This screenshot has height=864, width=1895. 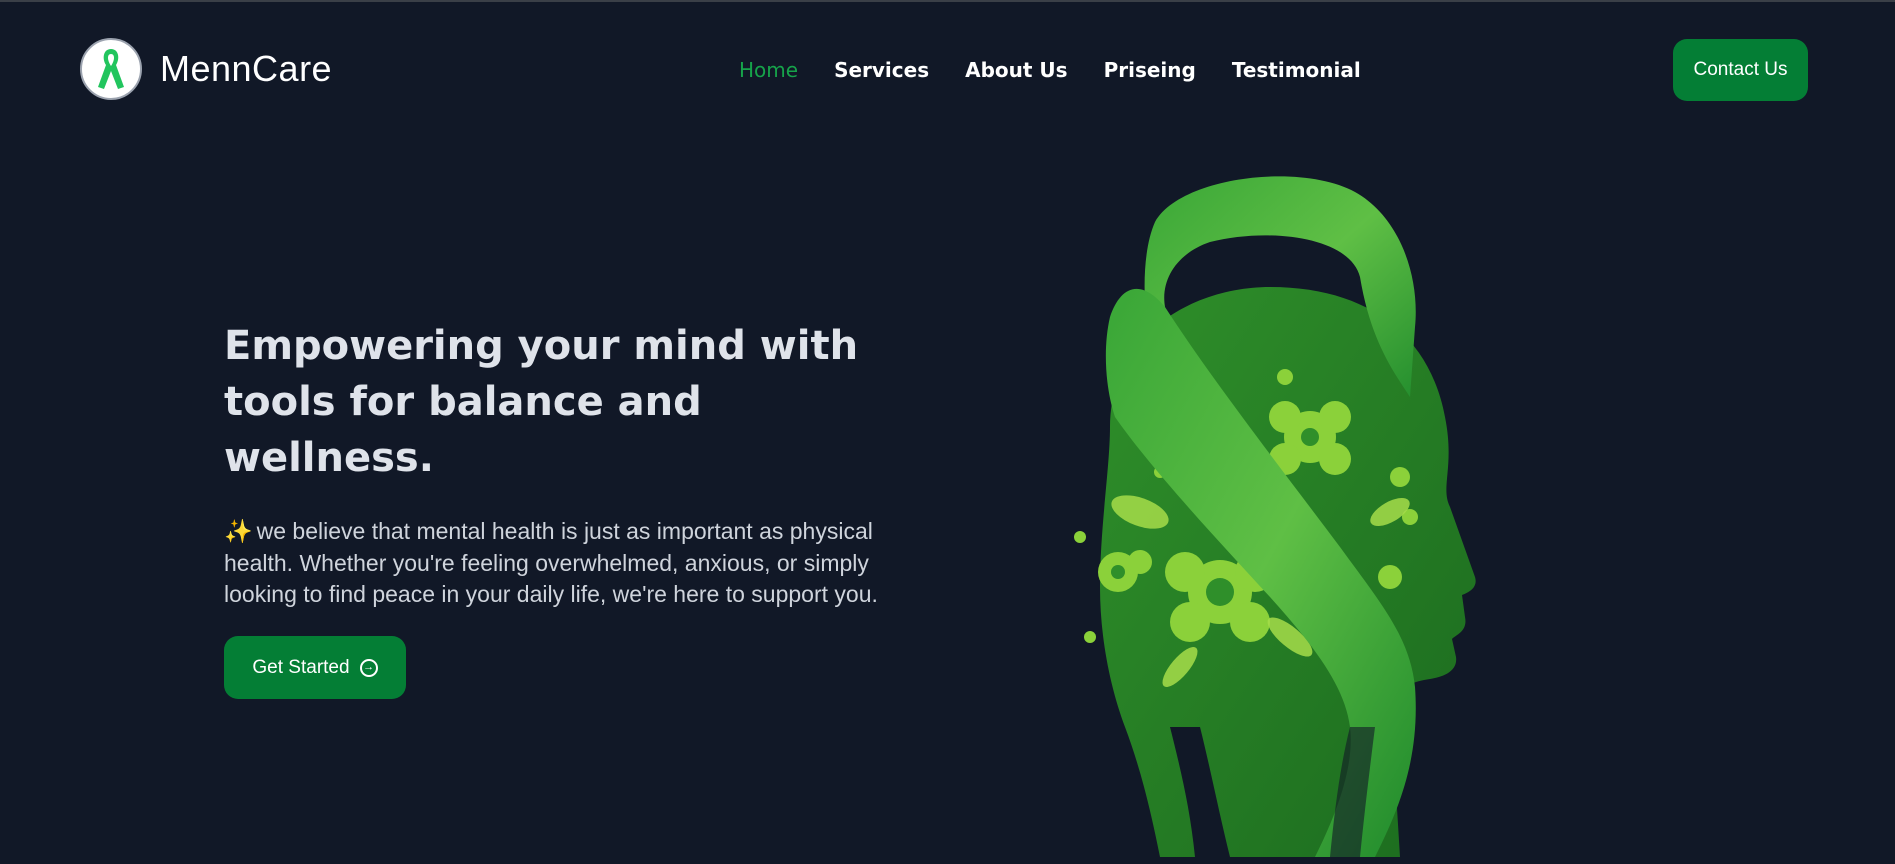 I want to click on contact-us-button: Contact Us, so click(x=1740, y=70).